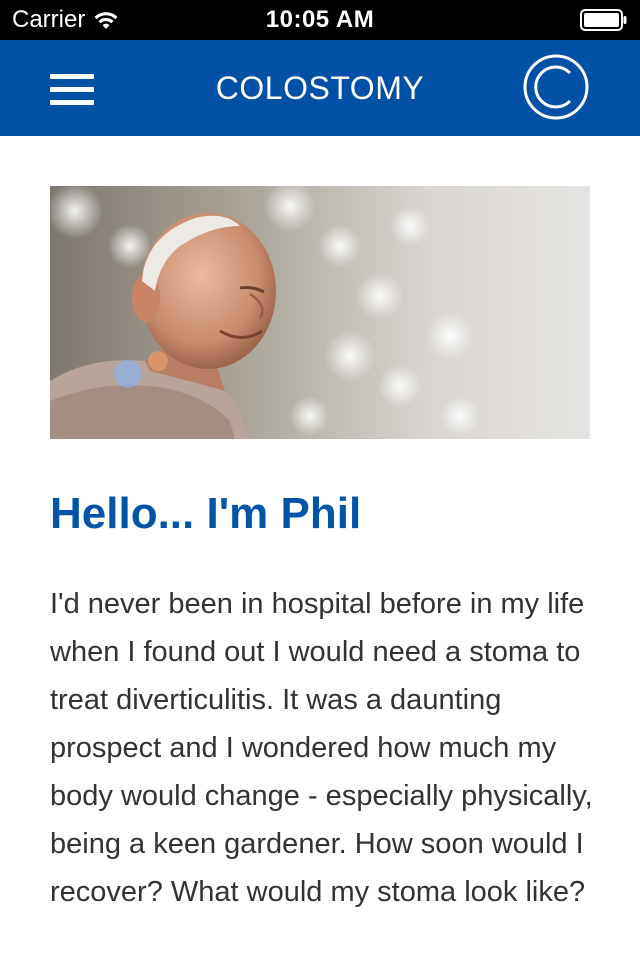 The height and width of the screenshot is (960, 640). I want to click on status-time: 10:05 AM, so click(320, 19).